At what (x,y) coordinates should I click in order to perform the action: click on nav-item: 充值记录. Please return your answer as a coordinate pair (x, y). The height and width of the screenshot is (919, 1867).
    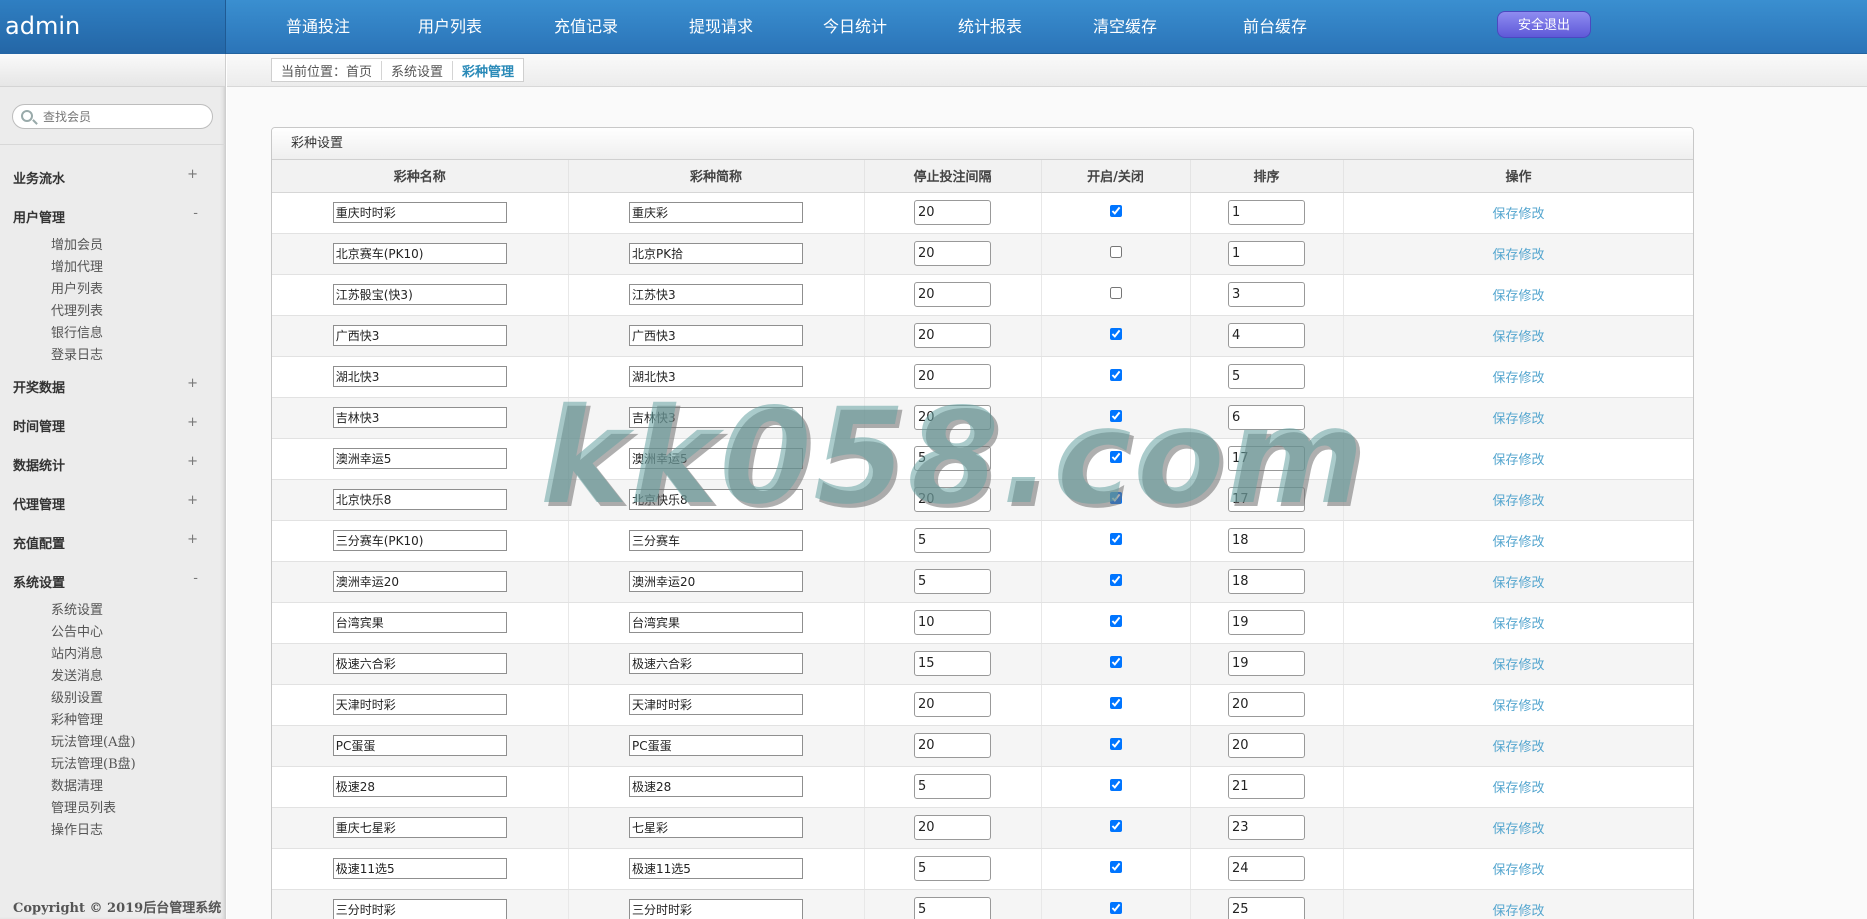
    Looking at the image, I should click on (586, 27).